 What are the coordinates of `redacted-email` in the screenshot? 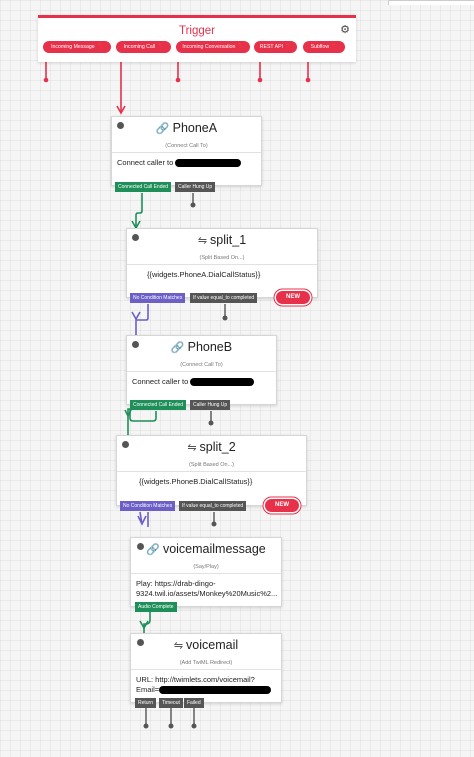 It's located at (215, 690).